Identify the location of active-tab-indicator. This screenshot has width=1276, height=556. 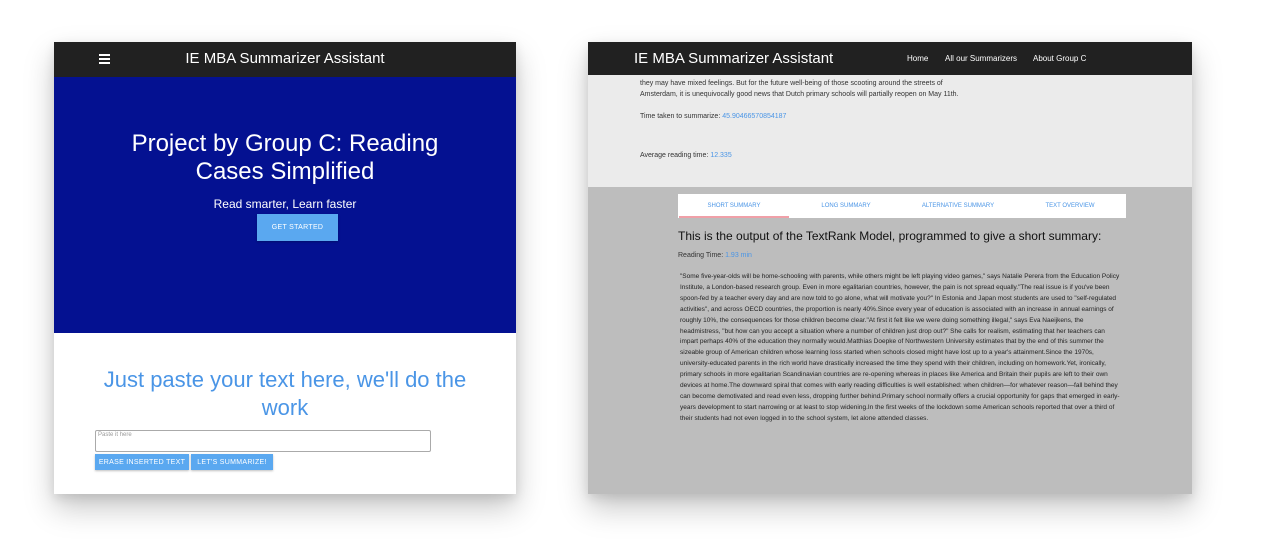
(734, 217).